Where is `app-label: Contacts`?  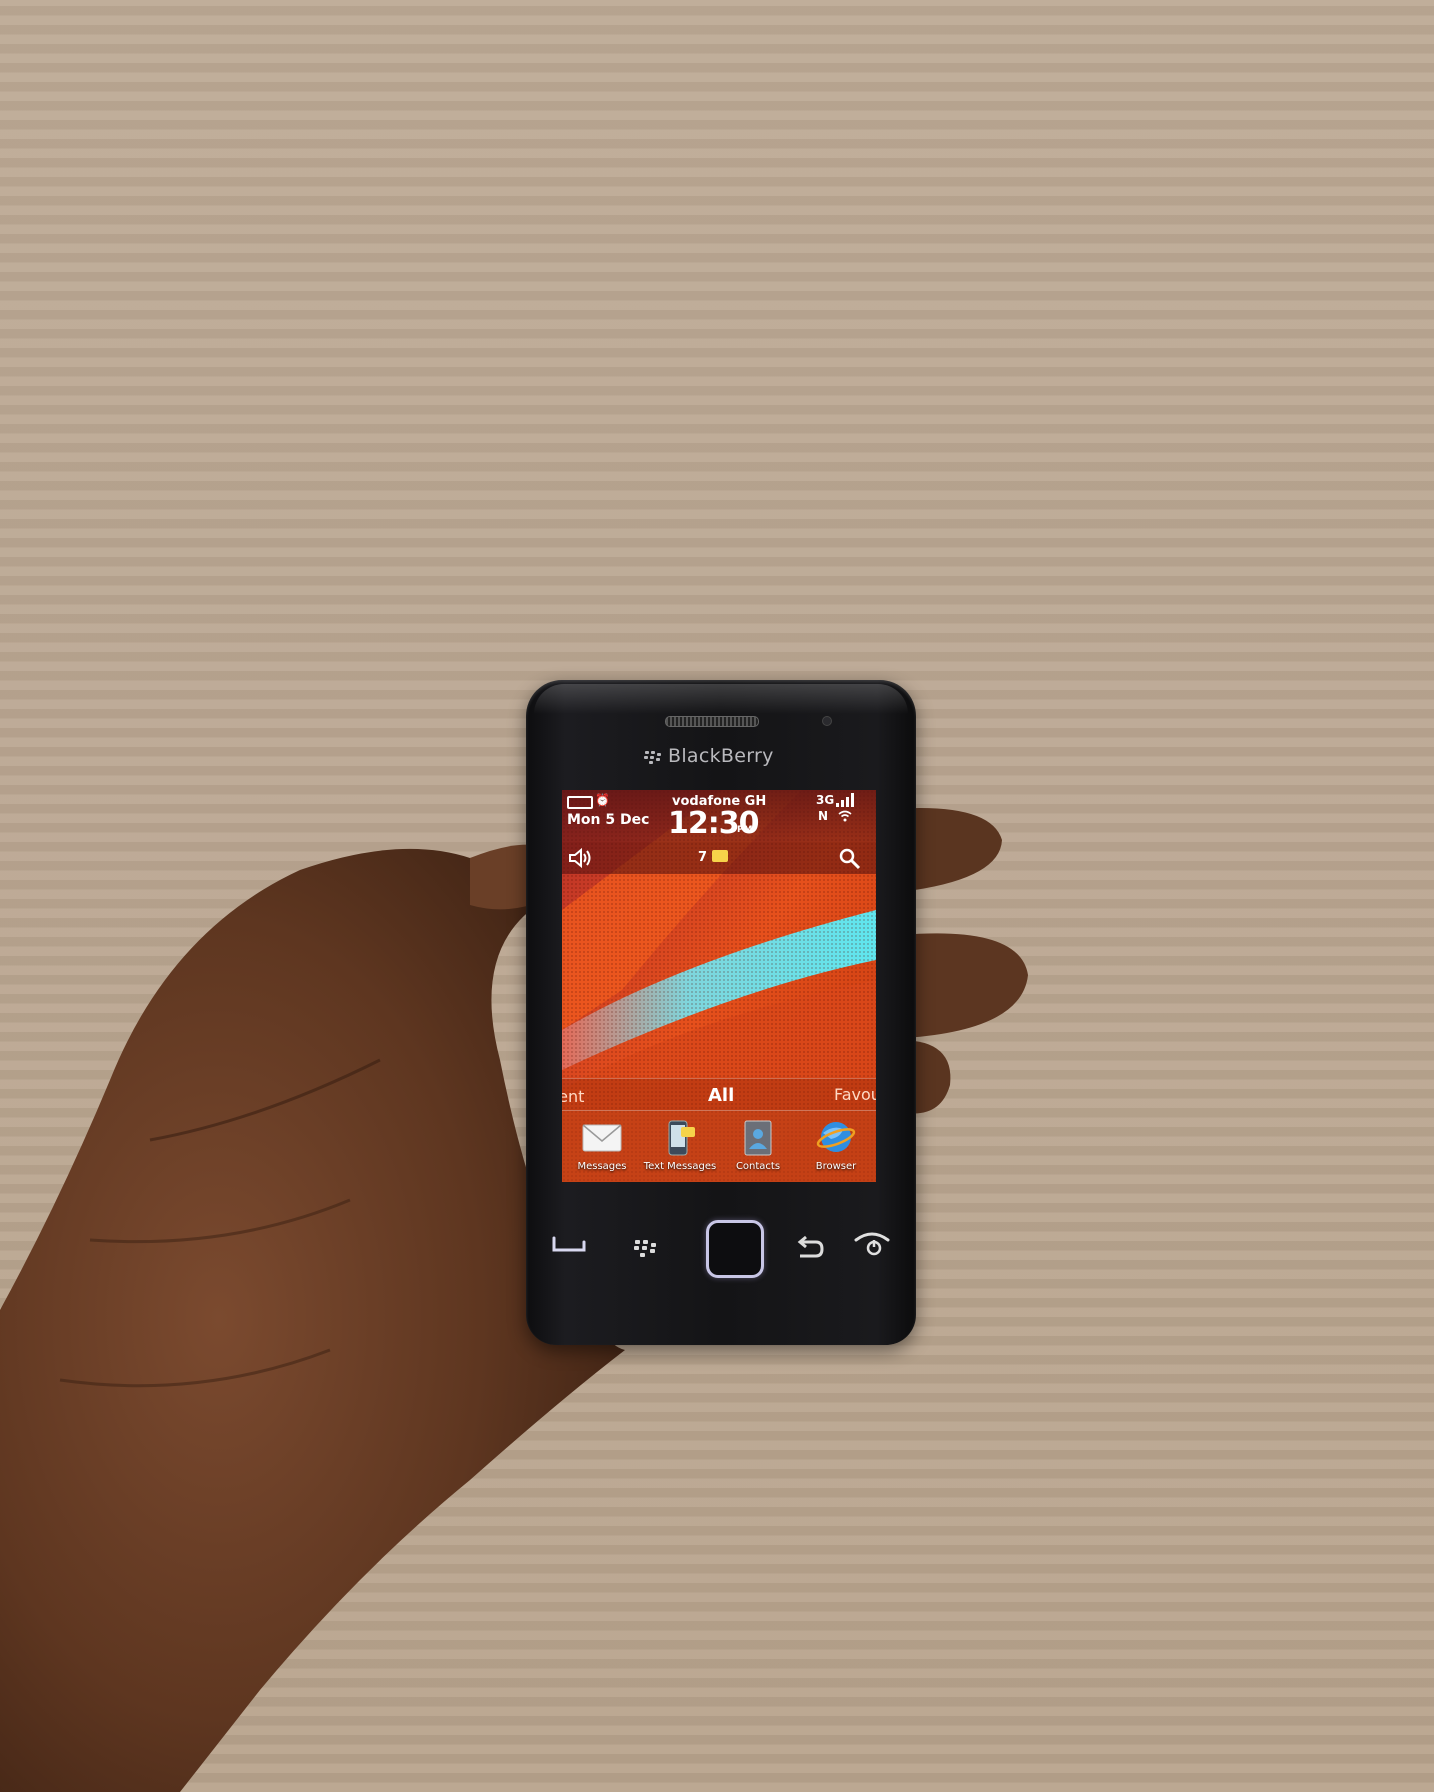
app-label: Contacts is located at coordinates (758, 1166).